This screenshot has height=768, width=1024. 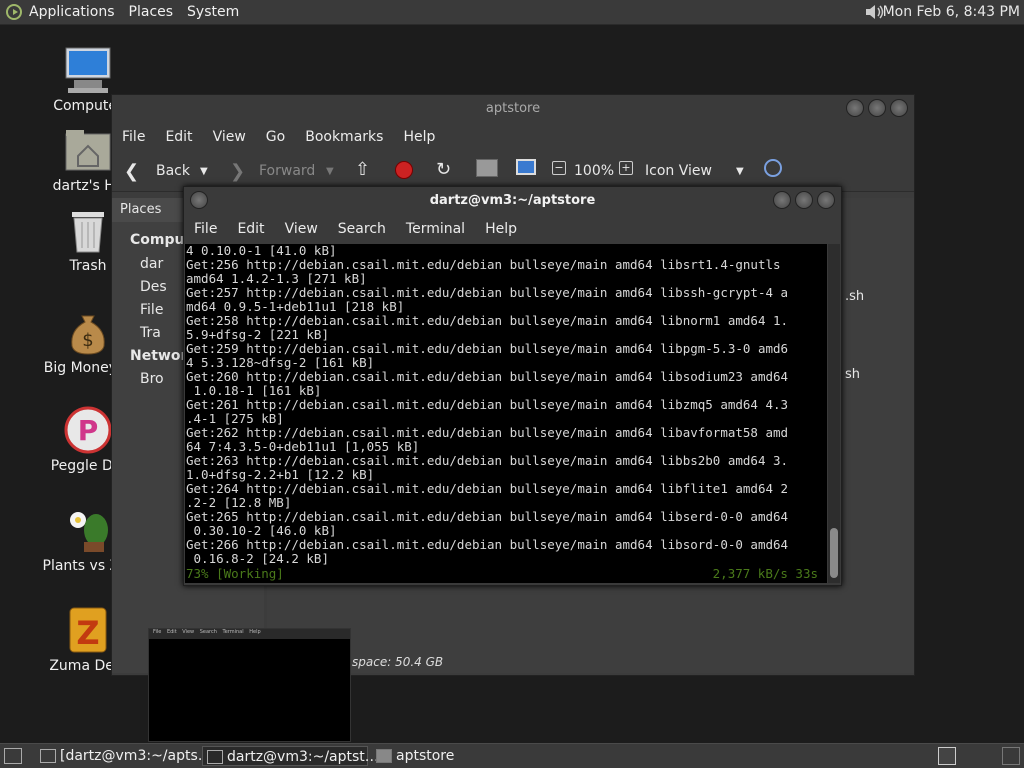 What do you see at coordinates (213, 12) in the screenshot?
I see `system-menu: System` at bounding box center [213, 12].